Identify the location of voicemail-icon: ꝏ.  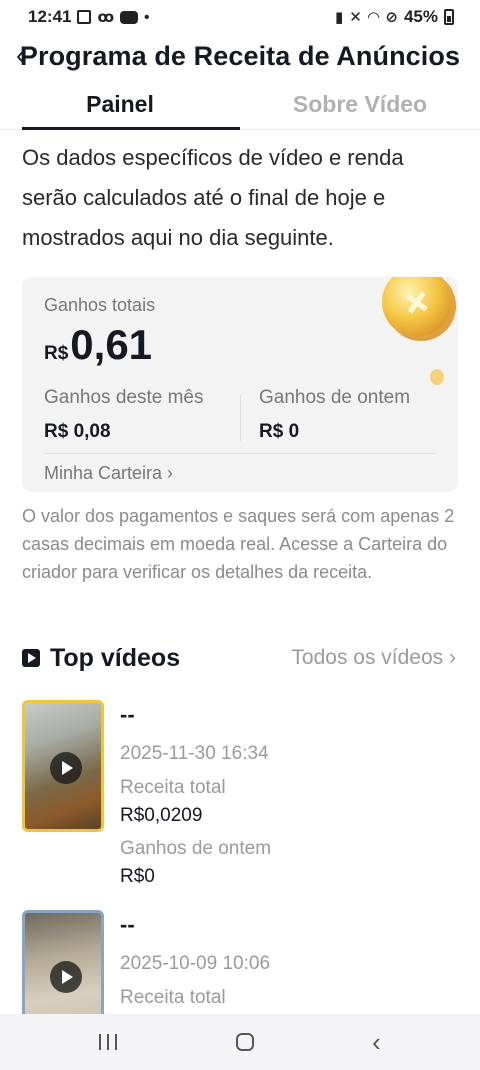
(106, 17).